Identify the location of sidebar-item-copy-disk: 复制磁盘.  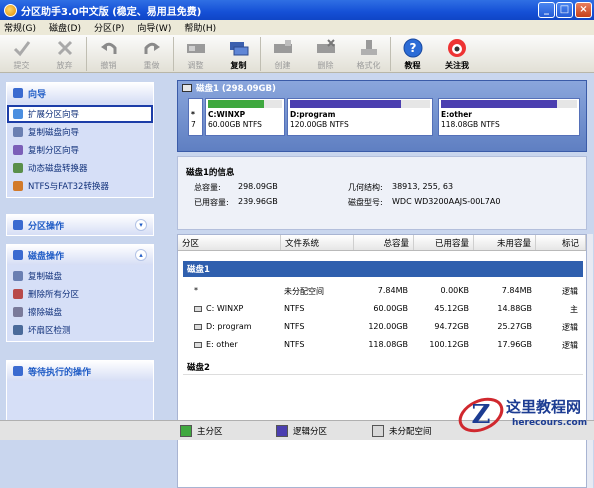
(80, 276).